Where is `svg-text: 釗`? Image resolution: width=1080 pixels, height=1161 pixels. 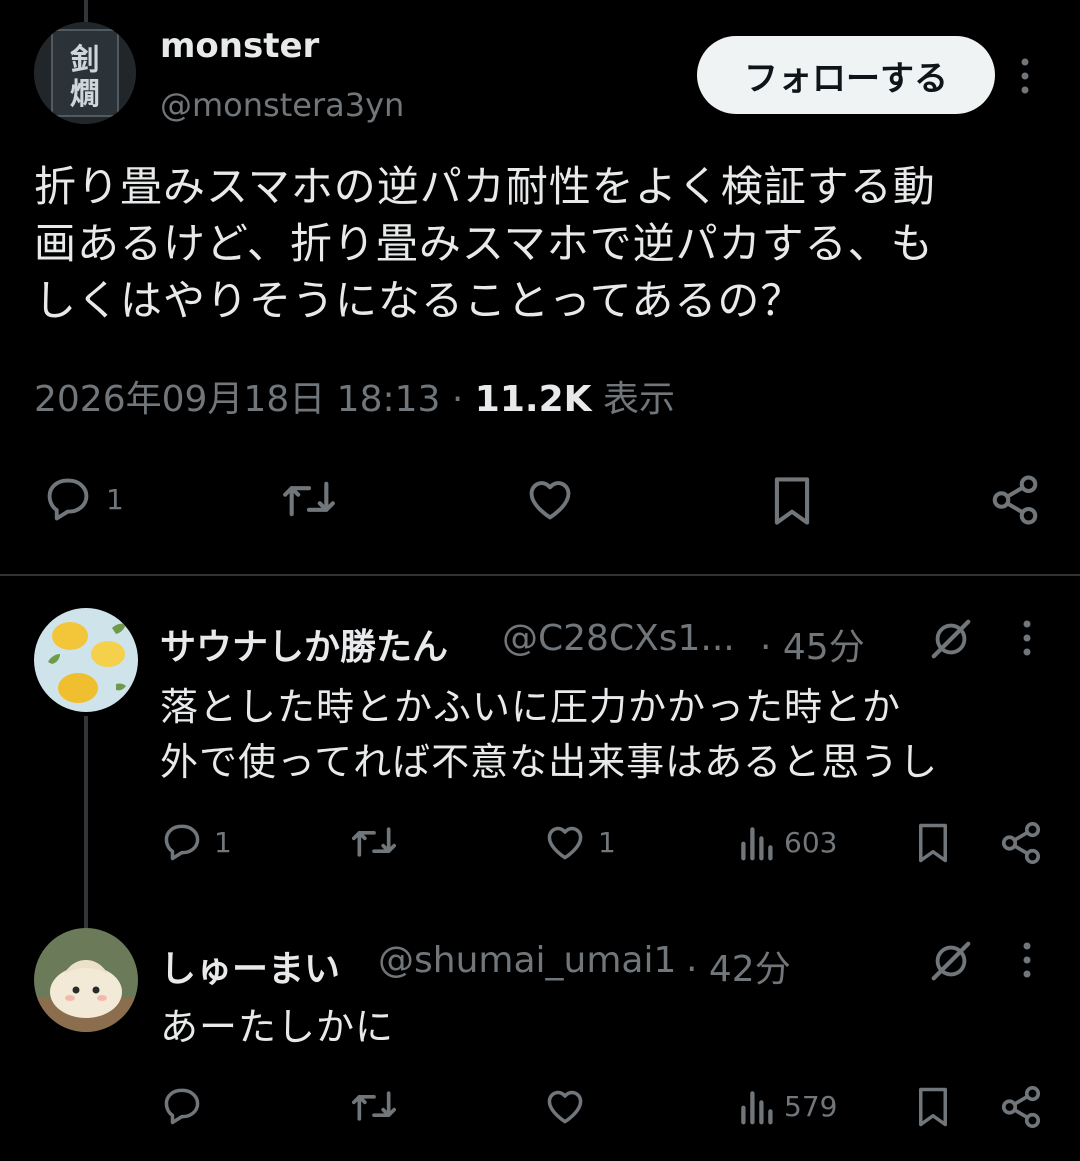
svg-text: 釗 is located at coordinates (85, 60).